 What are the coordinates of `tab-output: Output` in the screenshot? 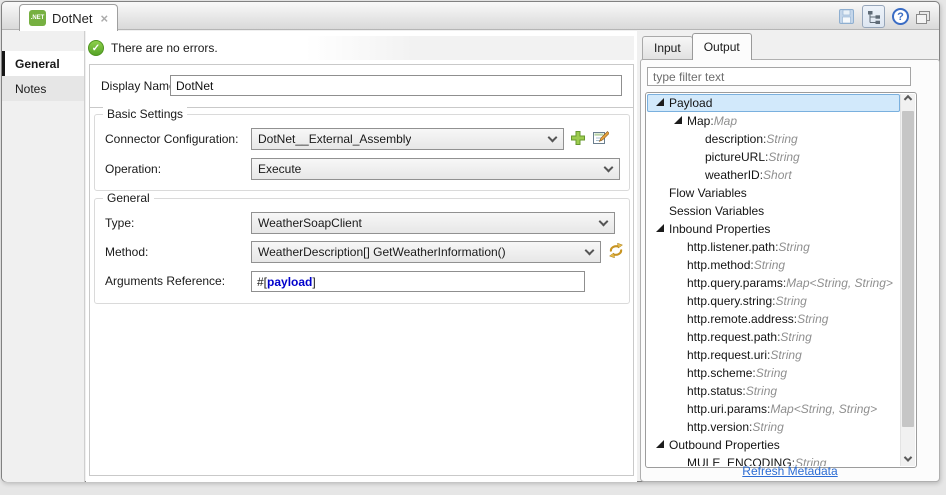 It's located at (721, 46).